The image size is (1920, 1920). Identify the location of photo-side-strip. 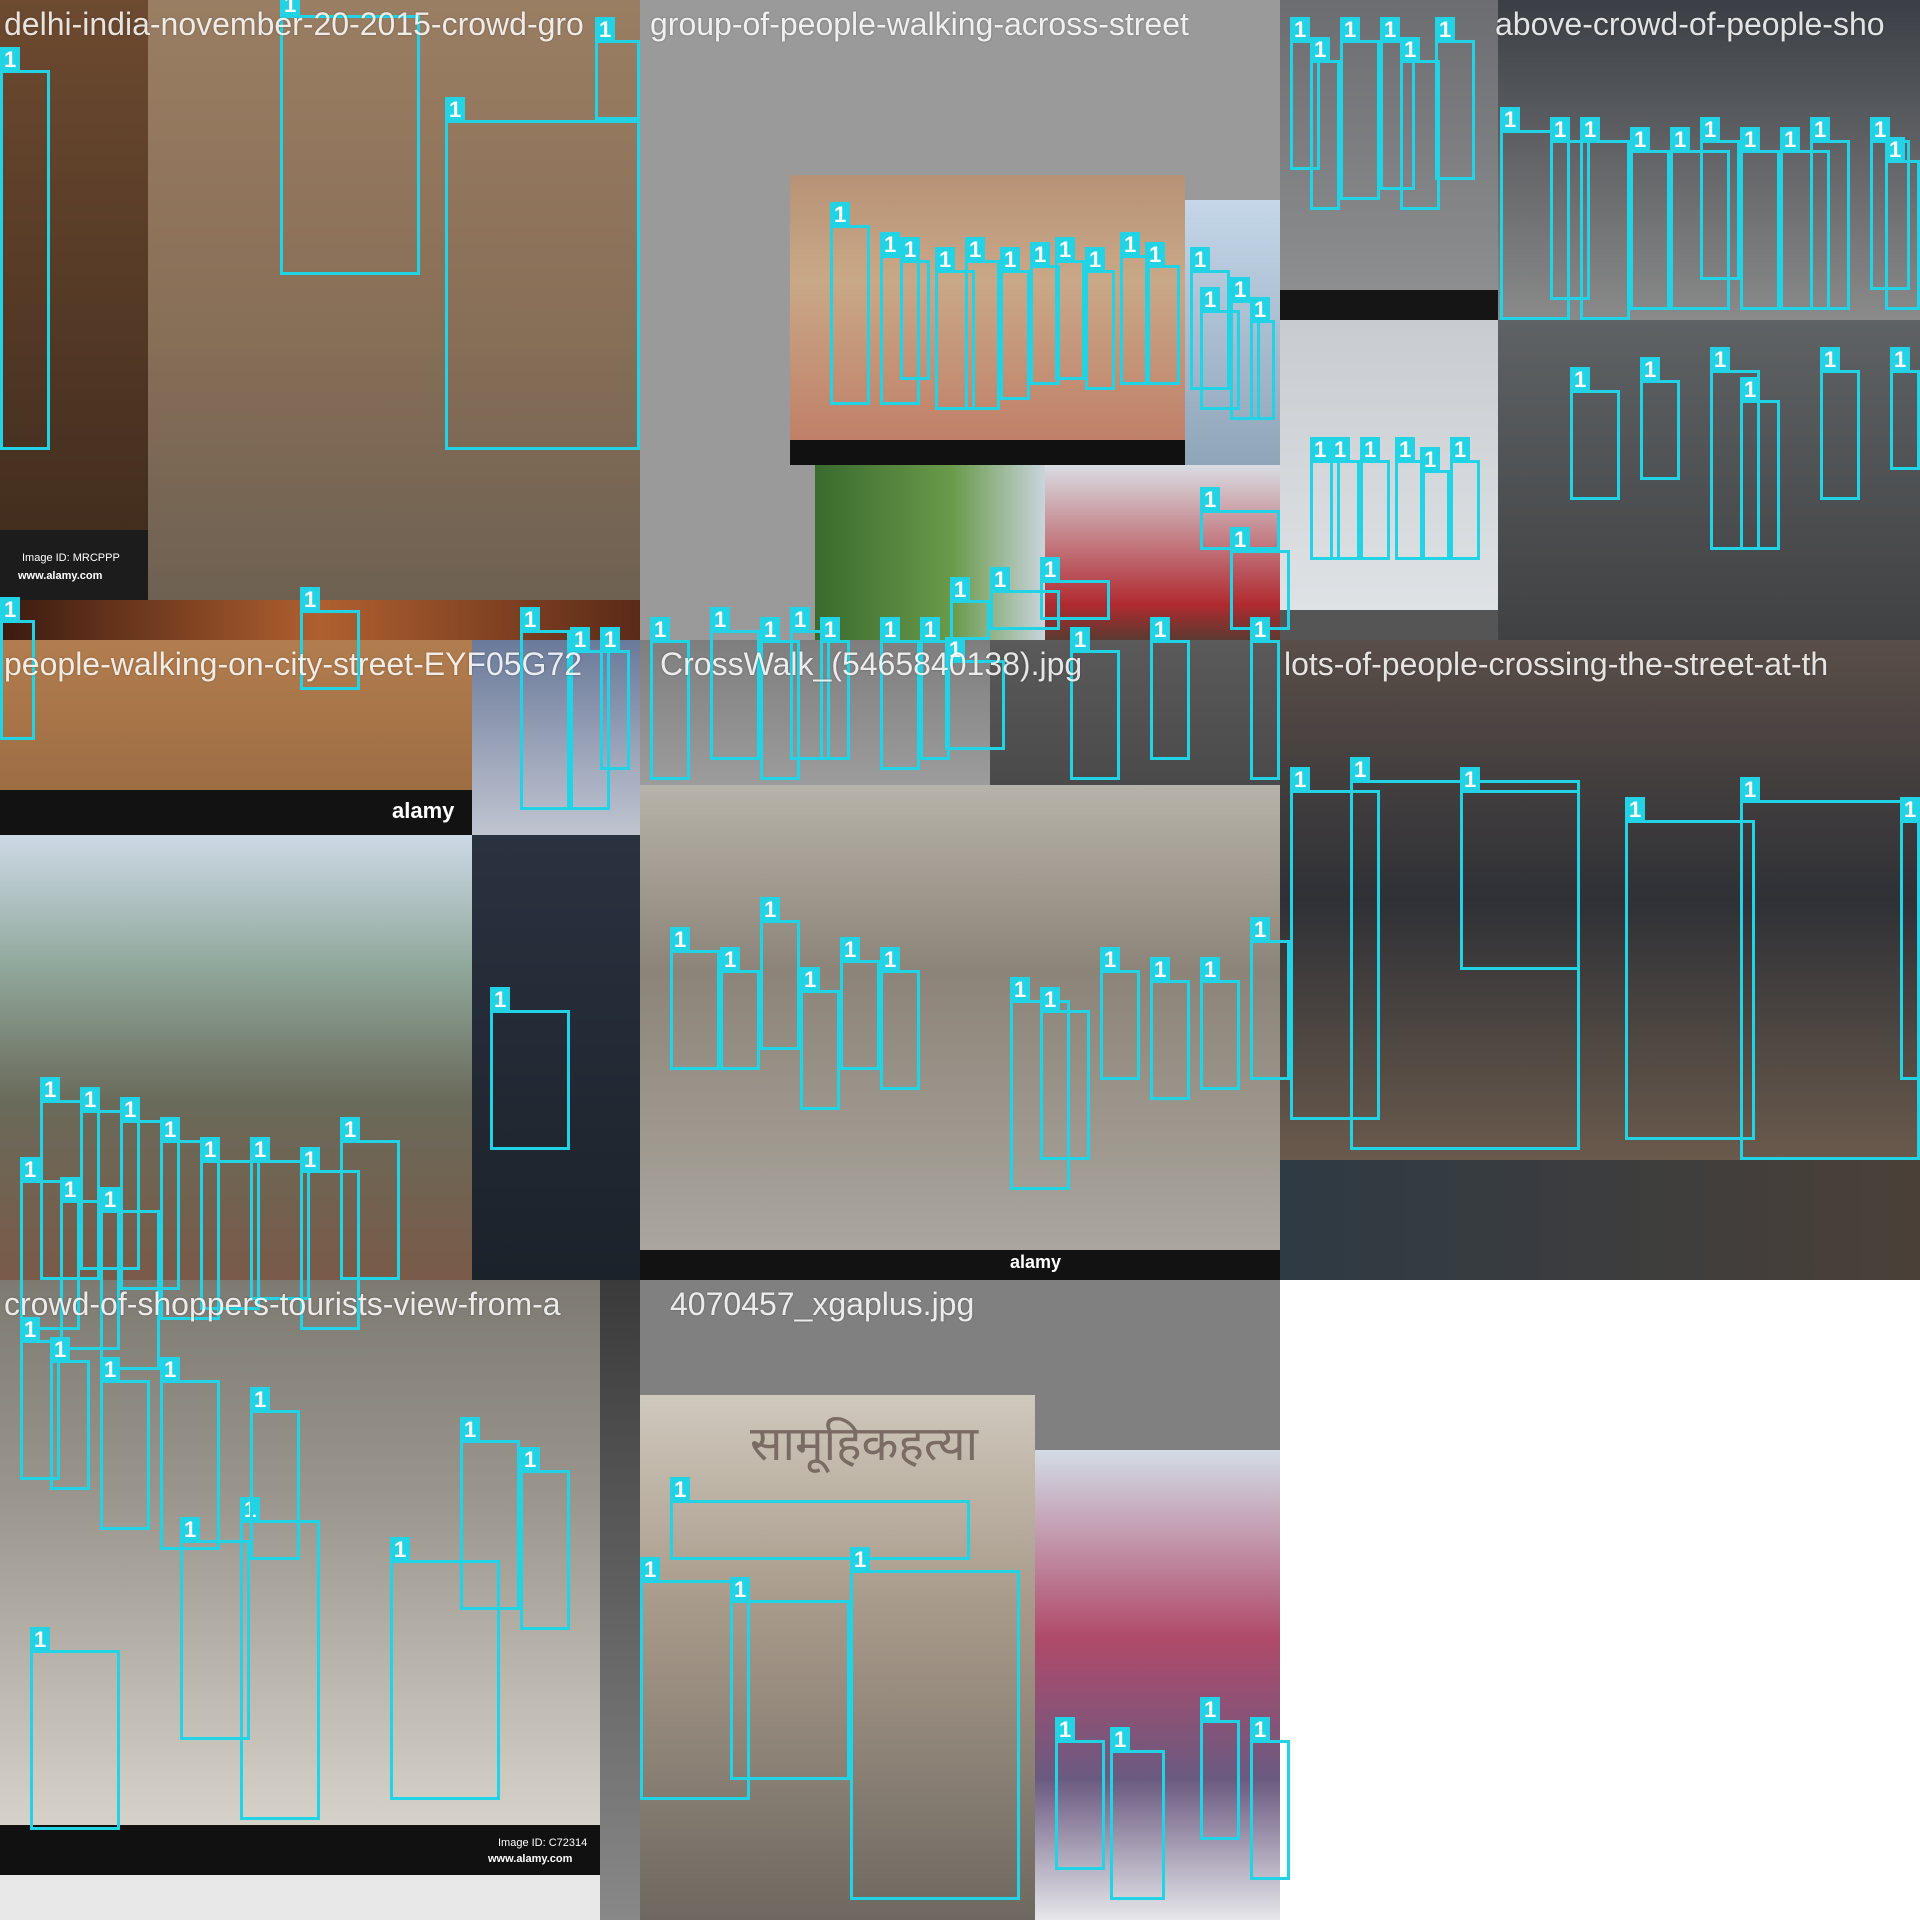
(620, 1600).